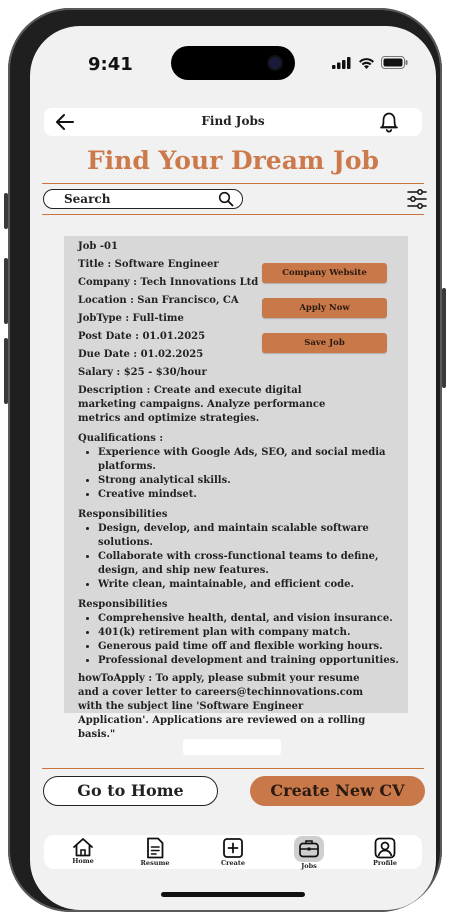  I want to click on nav-item-jobs: Jobs, so click(309, 852).